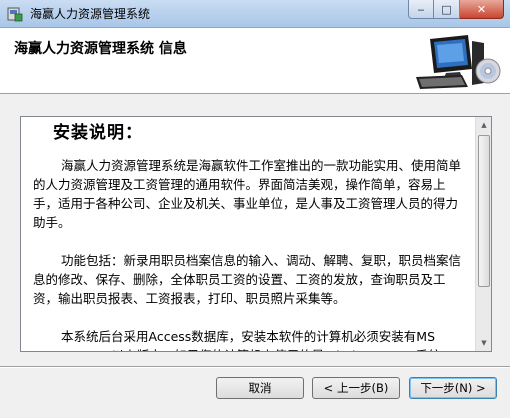 The height and width of the screenshot is (418, 510). Describe the element at coordinates (15, 14) in the screenshot. I see `installer-icon` at that location.